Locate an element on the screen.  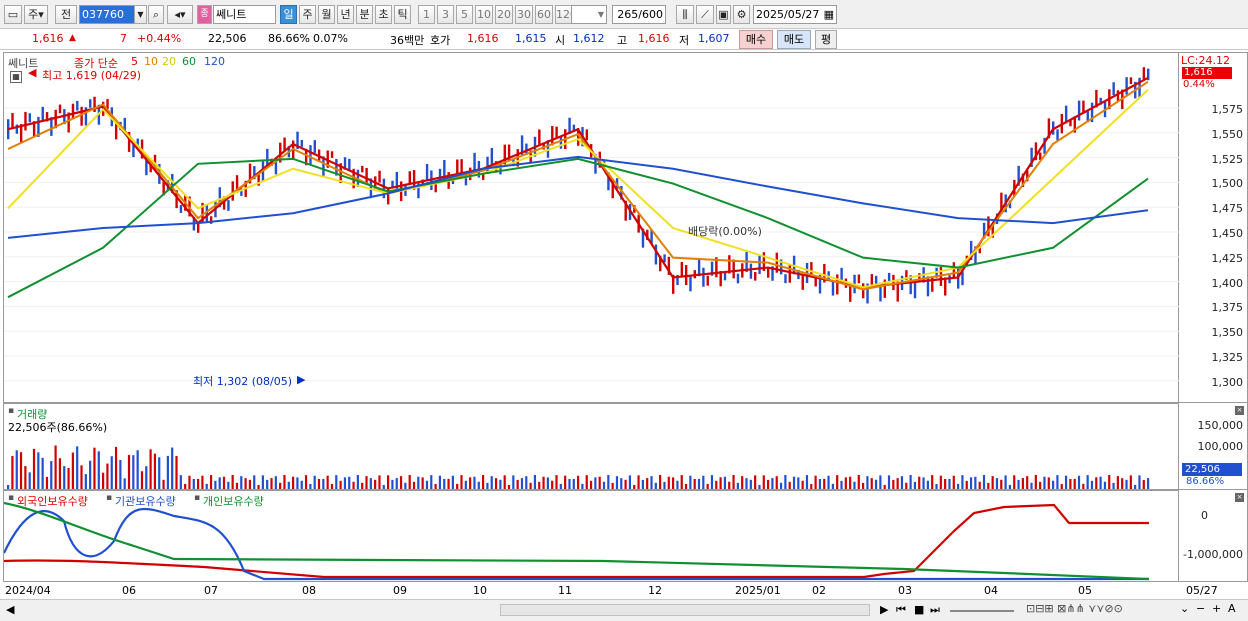
period-button: 일 is located at coordinates (288, 14).